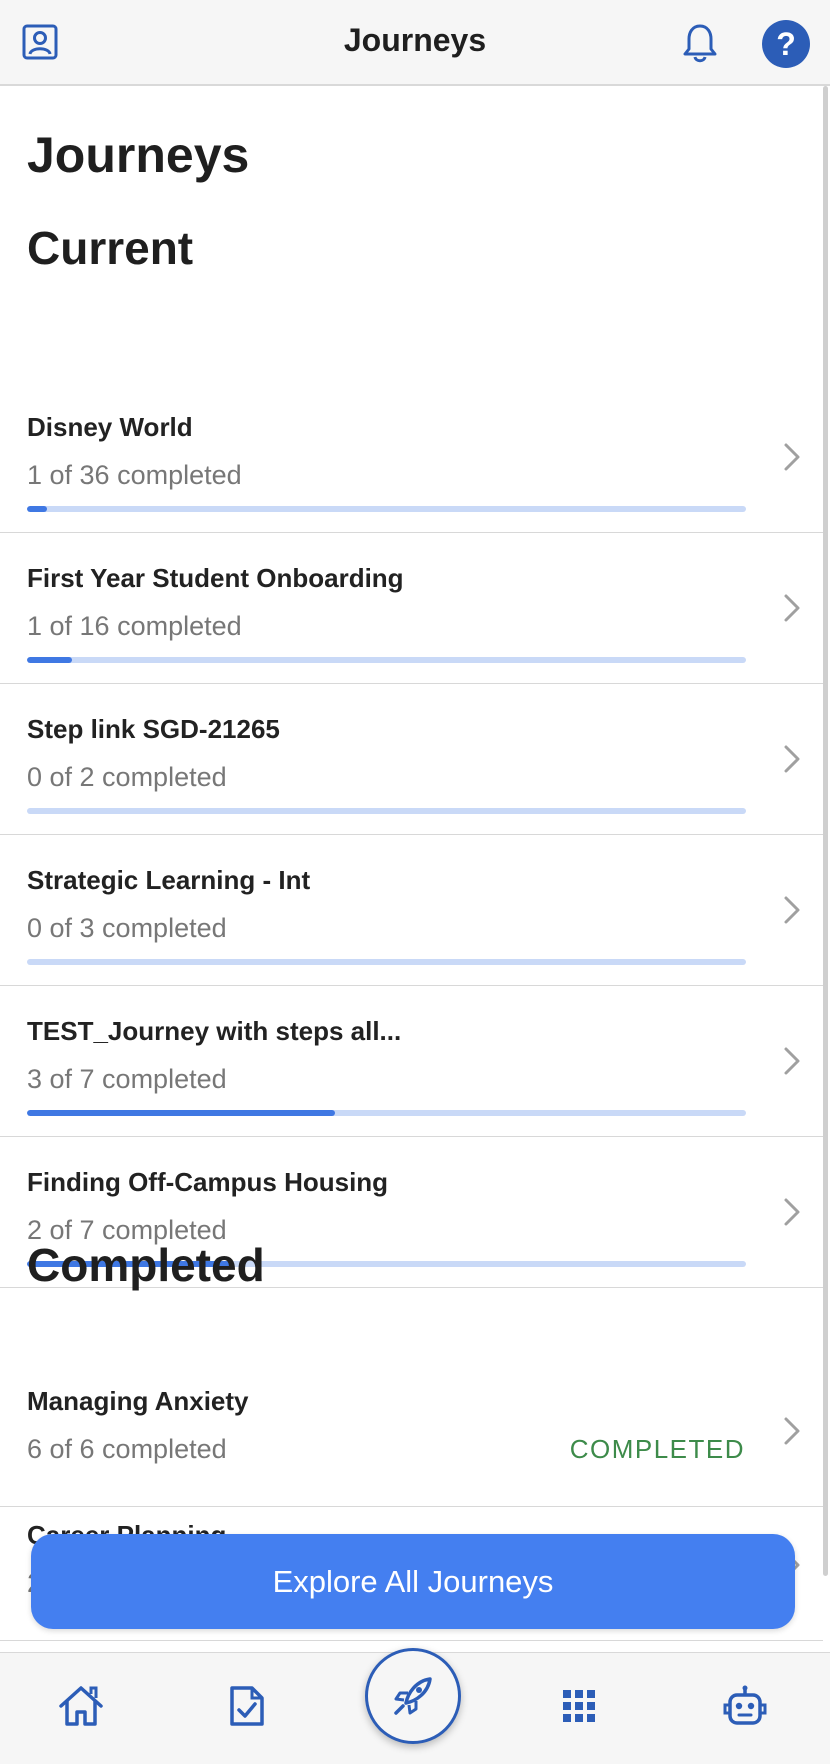 Image resolution: width=830 pixels, height=1764 pixels. Describe the element at coordinates (127, 777) in the screenshot. I see `journey-progress-text: 0 of 2 completed` at that location.